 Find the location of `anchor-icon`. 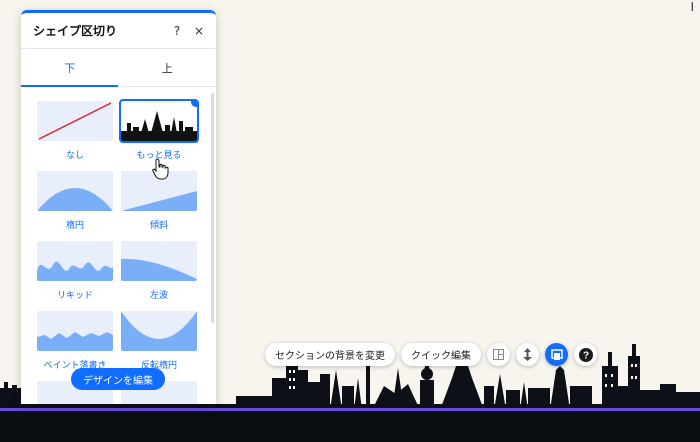

anchor-icon is located at coordinates (527, 354).